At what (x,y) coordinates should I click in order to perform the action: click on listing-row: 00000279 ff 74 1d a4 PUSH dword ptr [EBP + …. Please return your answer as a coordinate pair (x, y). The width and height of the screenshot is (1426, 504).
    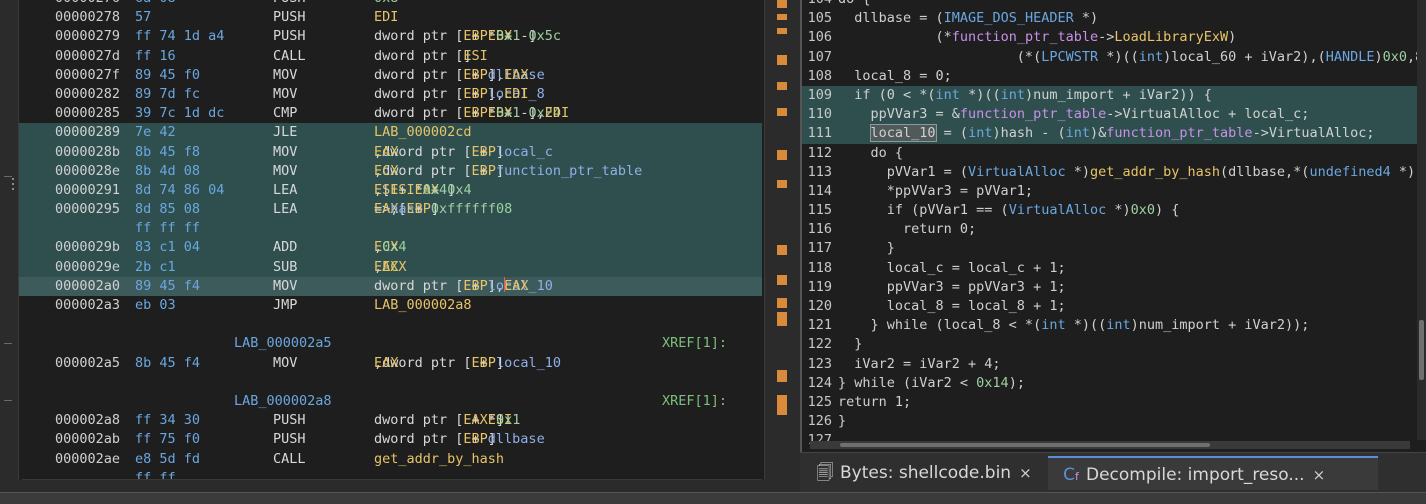
    Looking at the image, I should click on (390, 36).